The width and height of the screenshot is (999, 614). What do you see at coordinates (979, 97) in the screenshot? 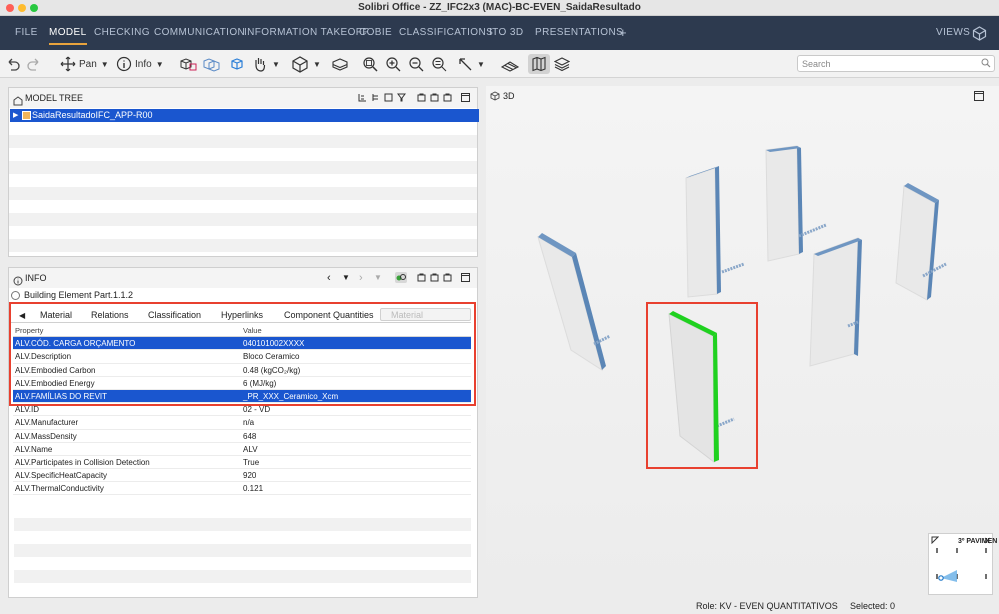
I see `maximize-3d-icon` at bounding box center [979, 97].